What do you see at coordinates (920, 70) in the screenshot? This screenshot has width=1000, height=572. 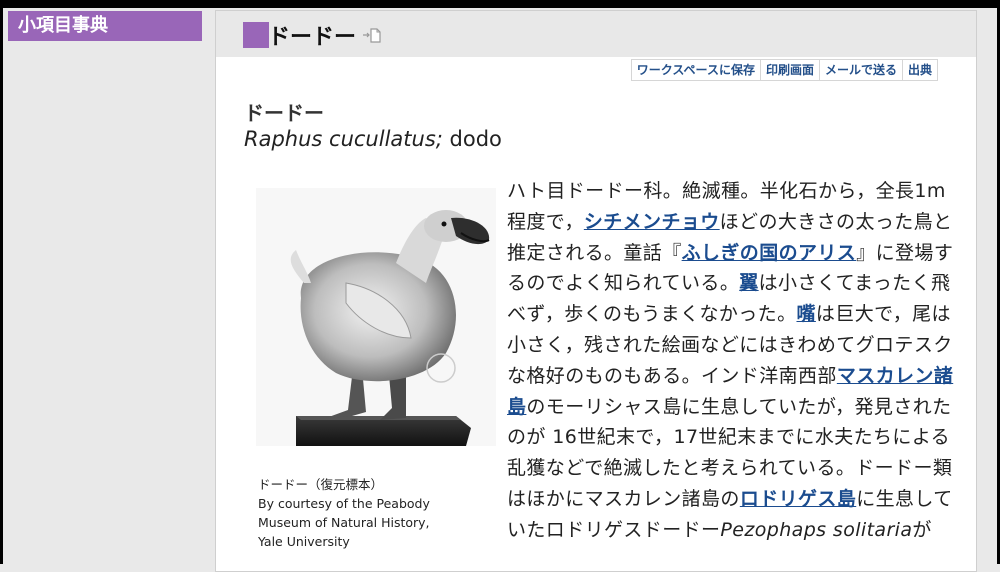 I see `source-button: 出典` at bounding box center [920, 70].